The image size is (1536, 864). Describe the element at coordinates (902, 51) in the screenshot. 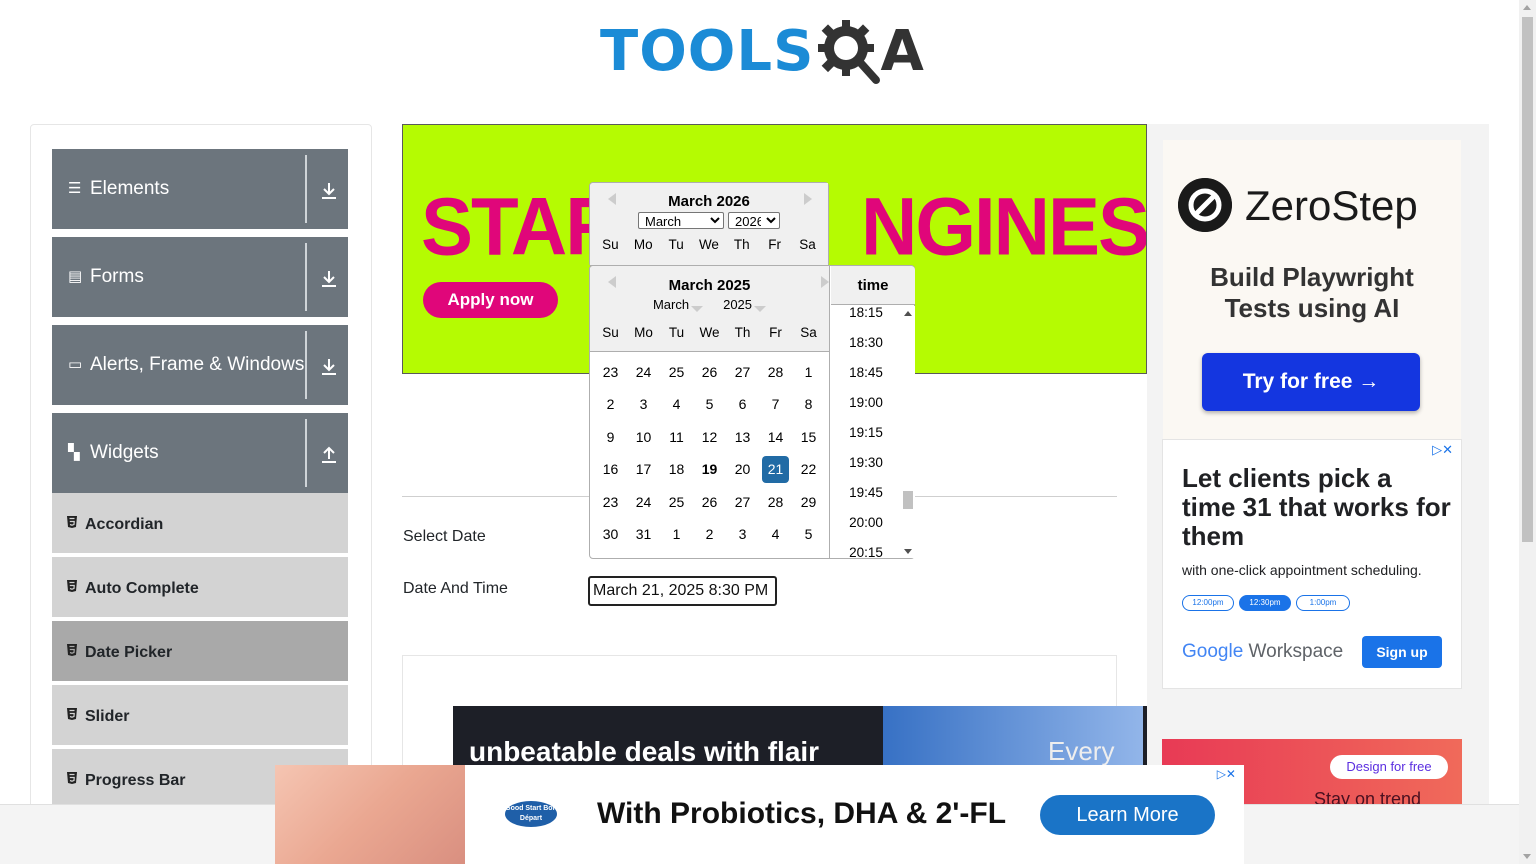

I see `logo-a-text: A` at that location.